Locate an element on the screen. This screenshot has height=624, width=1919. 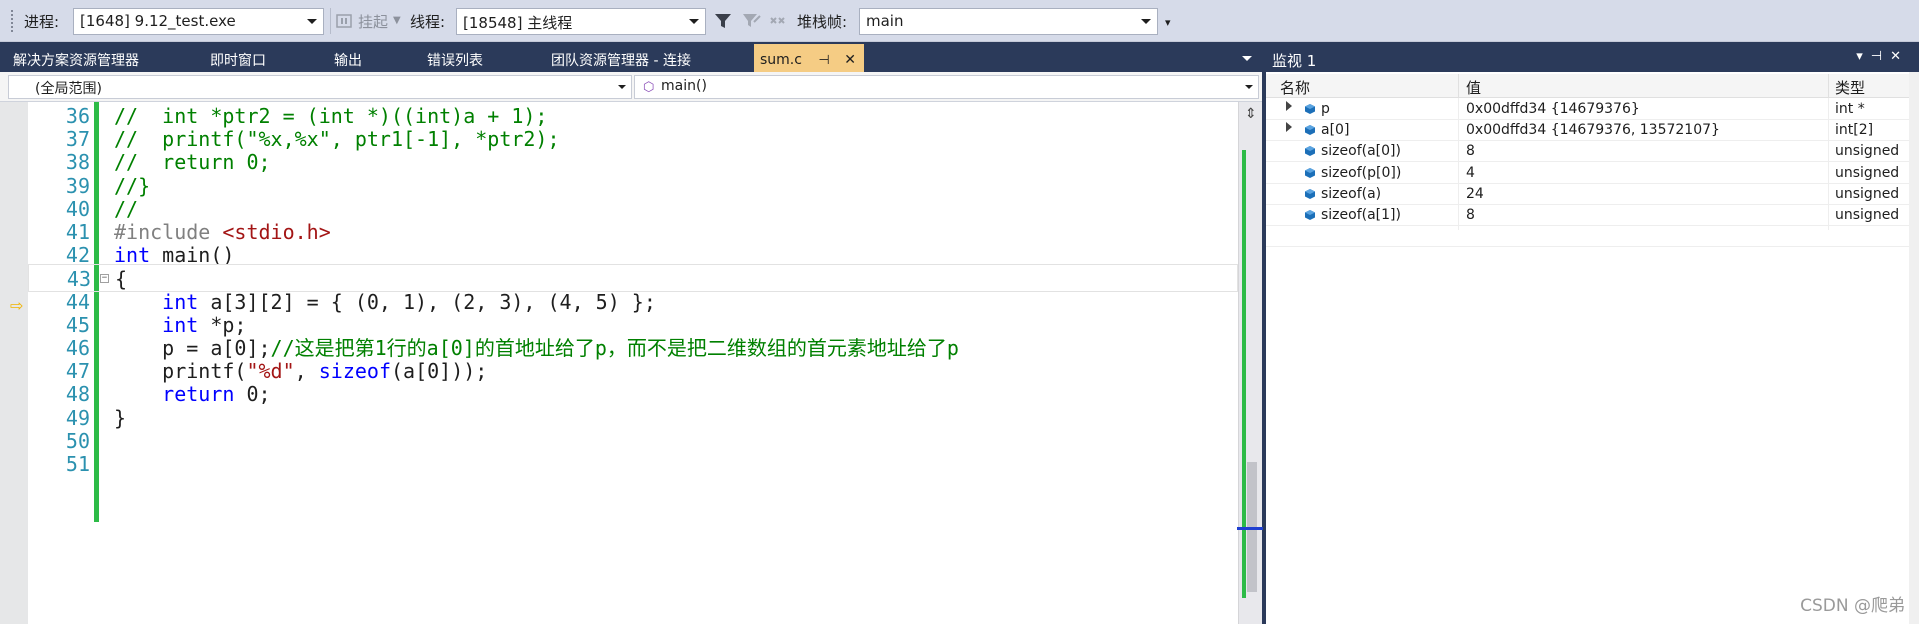
watch-window-title-bar: 监视 1 ▾⊣✕ is located at coordinates (1591, 58).